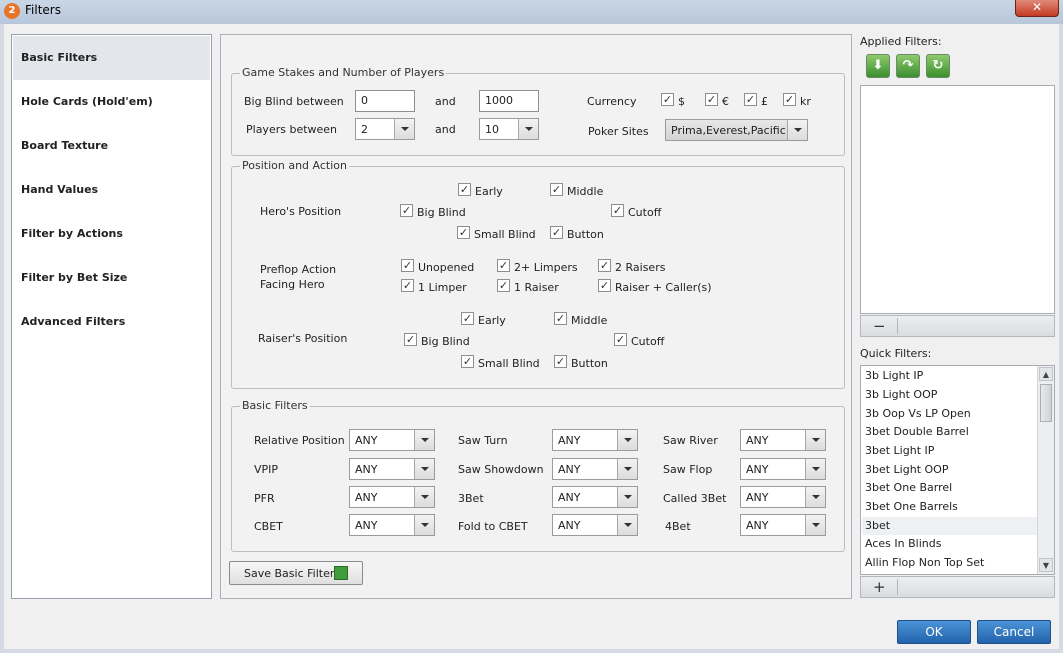  Describe the element at coordinates (569, 525) in the screenshot. I see `fold-to-cbet-value: ANY` at that location.